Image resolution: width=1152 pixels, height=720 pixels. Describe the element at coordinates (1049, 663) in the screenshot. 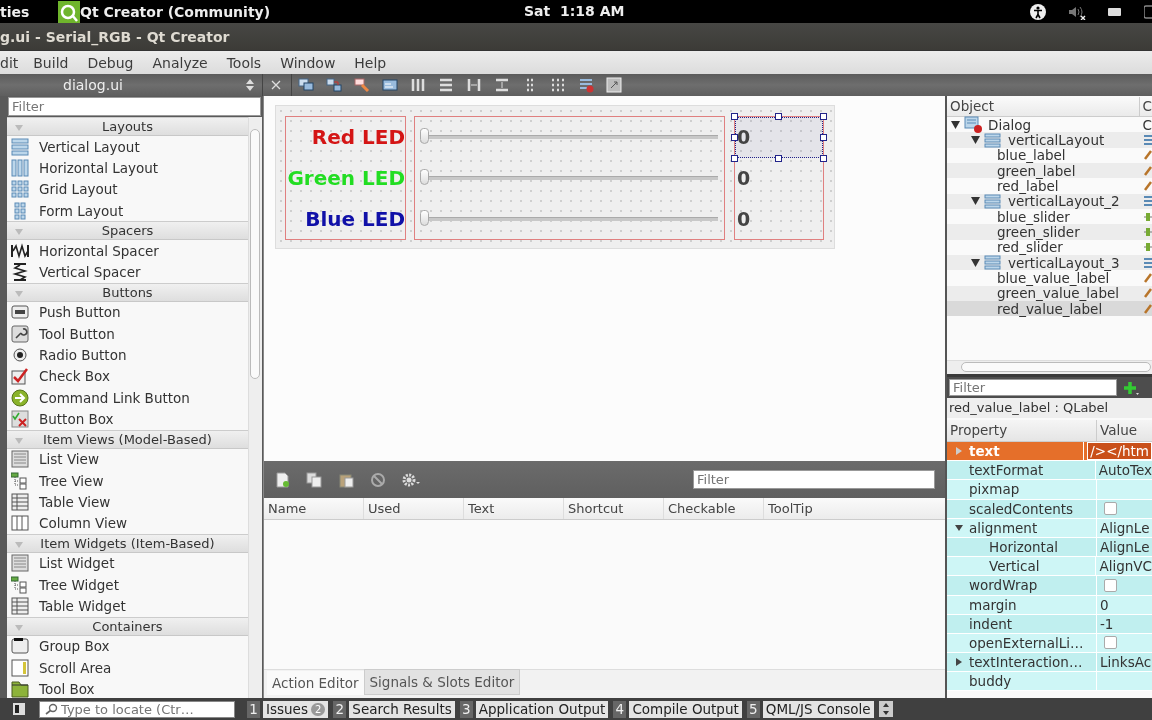

I see `property-row: textInteraction… LinksAc` at that location.